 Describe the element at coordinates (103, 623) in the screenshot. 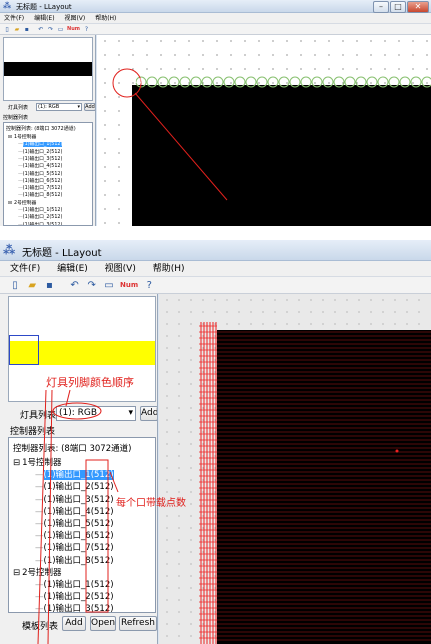

I see `template-open-button: Open` at that location.